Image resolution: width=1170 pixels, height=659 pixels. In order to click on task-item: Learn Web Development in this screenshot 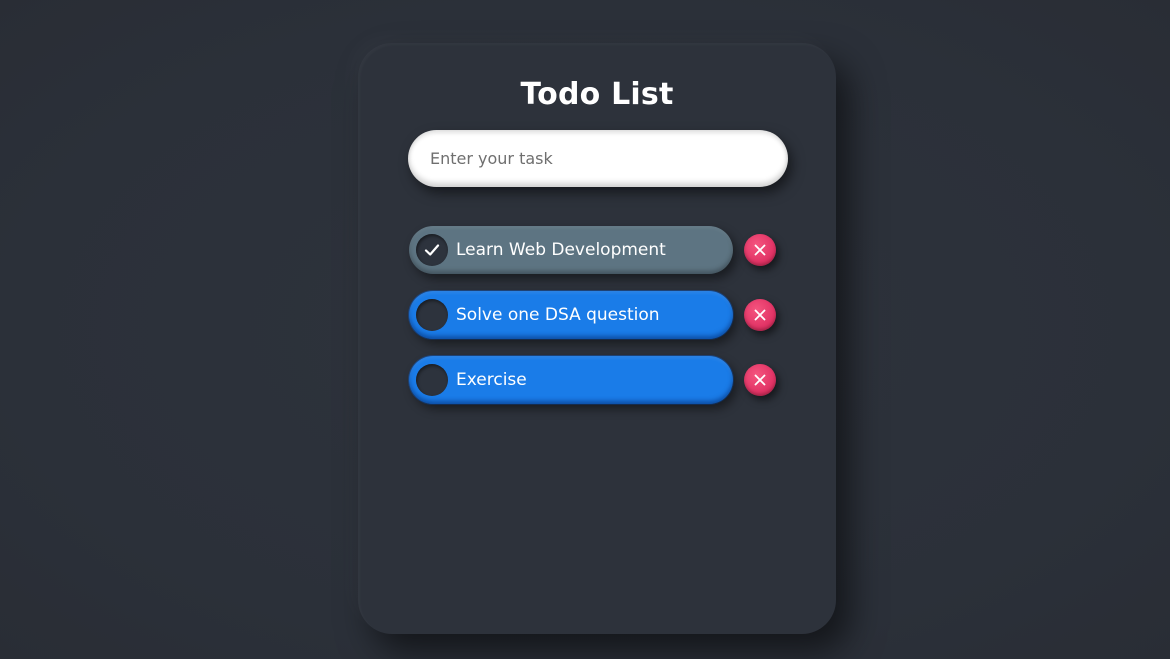, I will do `click(598, 250)`.